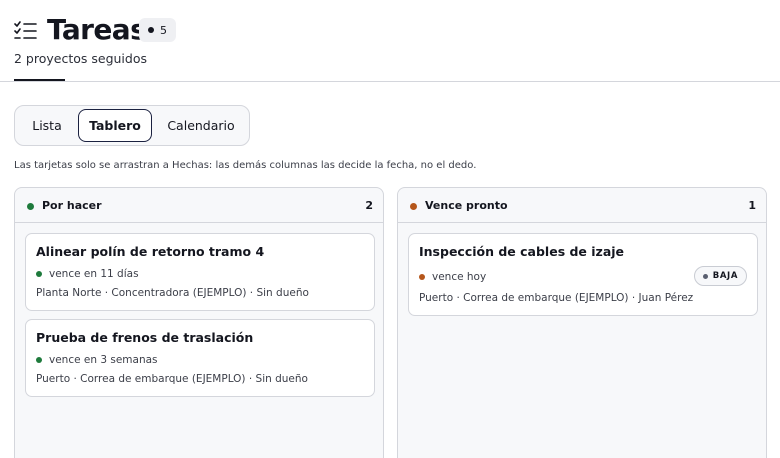 The image size is (780, 458). Describe the element at coordinates (199, 205) in the screenshot. I see `column-header: Por hacer 2` at that location.